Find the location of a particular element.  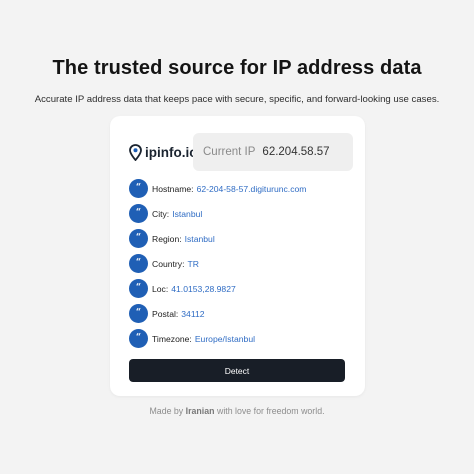

field-key: Country: is located at coordinates (168, 263).